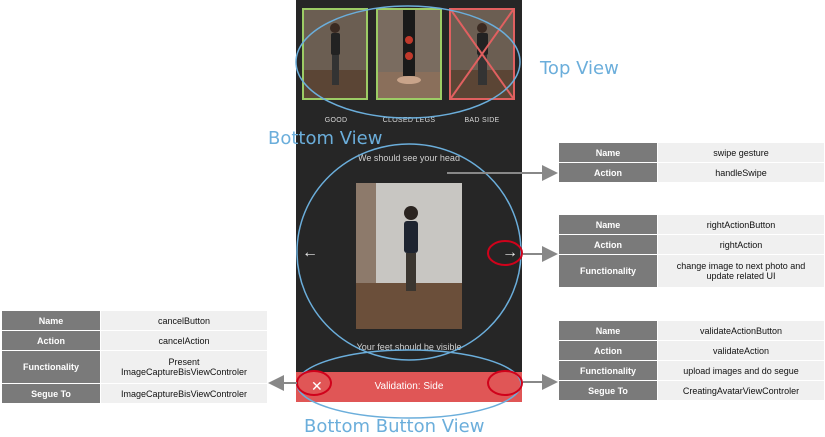 This screenshot has height=437, width=825. I want to click on value-cell: CreatingAvatarViewControler, so click(741, 390).